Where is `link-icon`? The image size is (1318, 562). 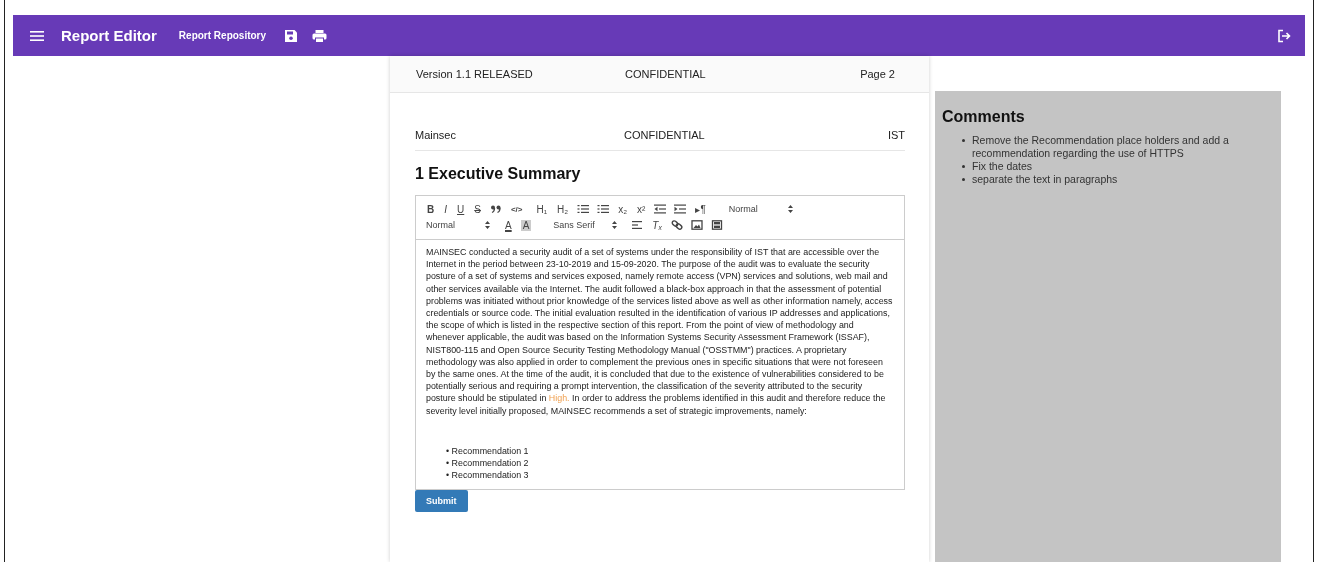
link-icon is located at coordinates (677, 225).